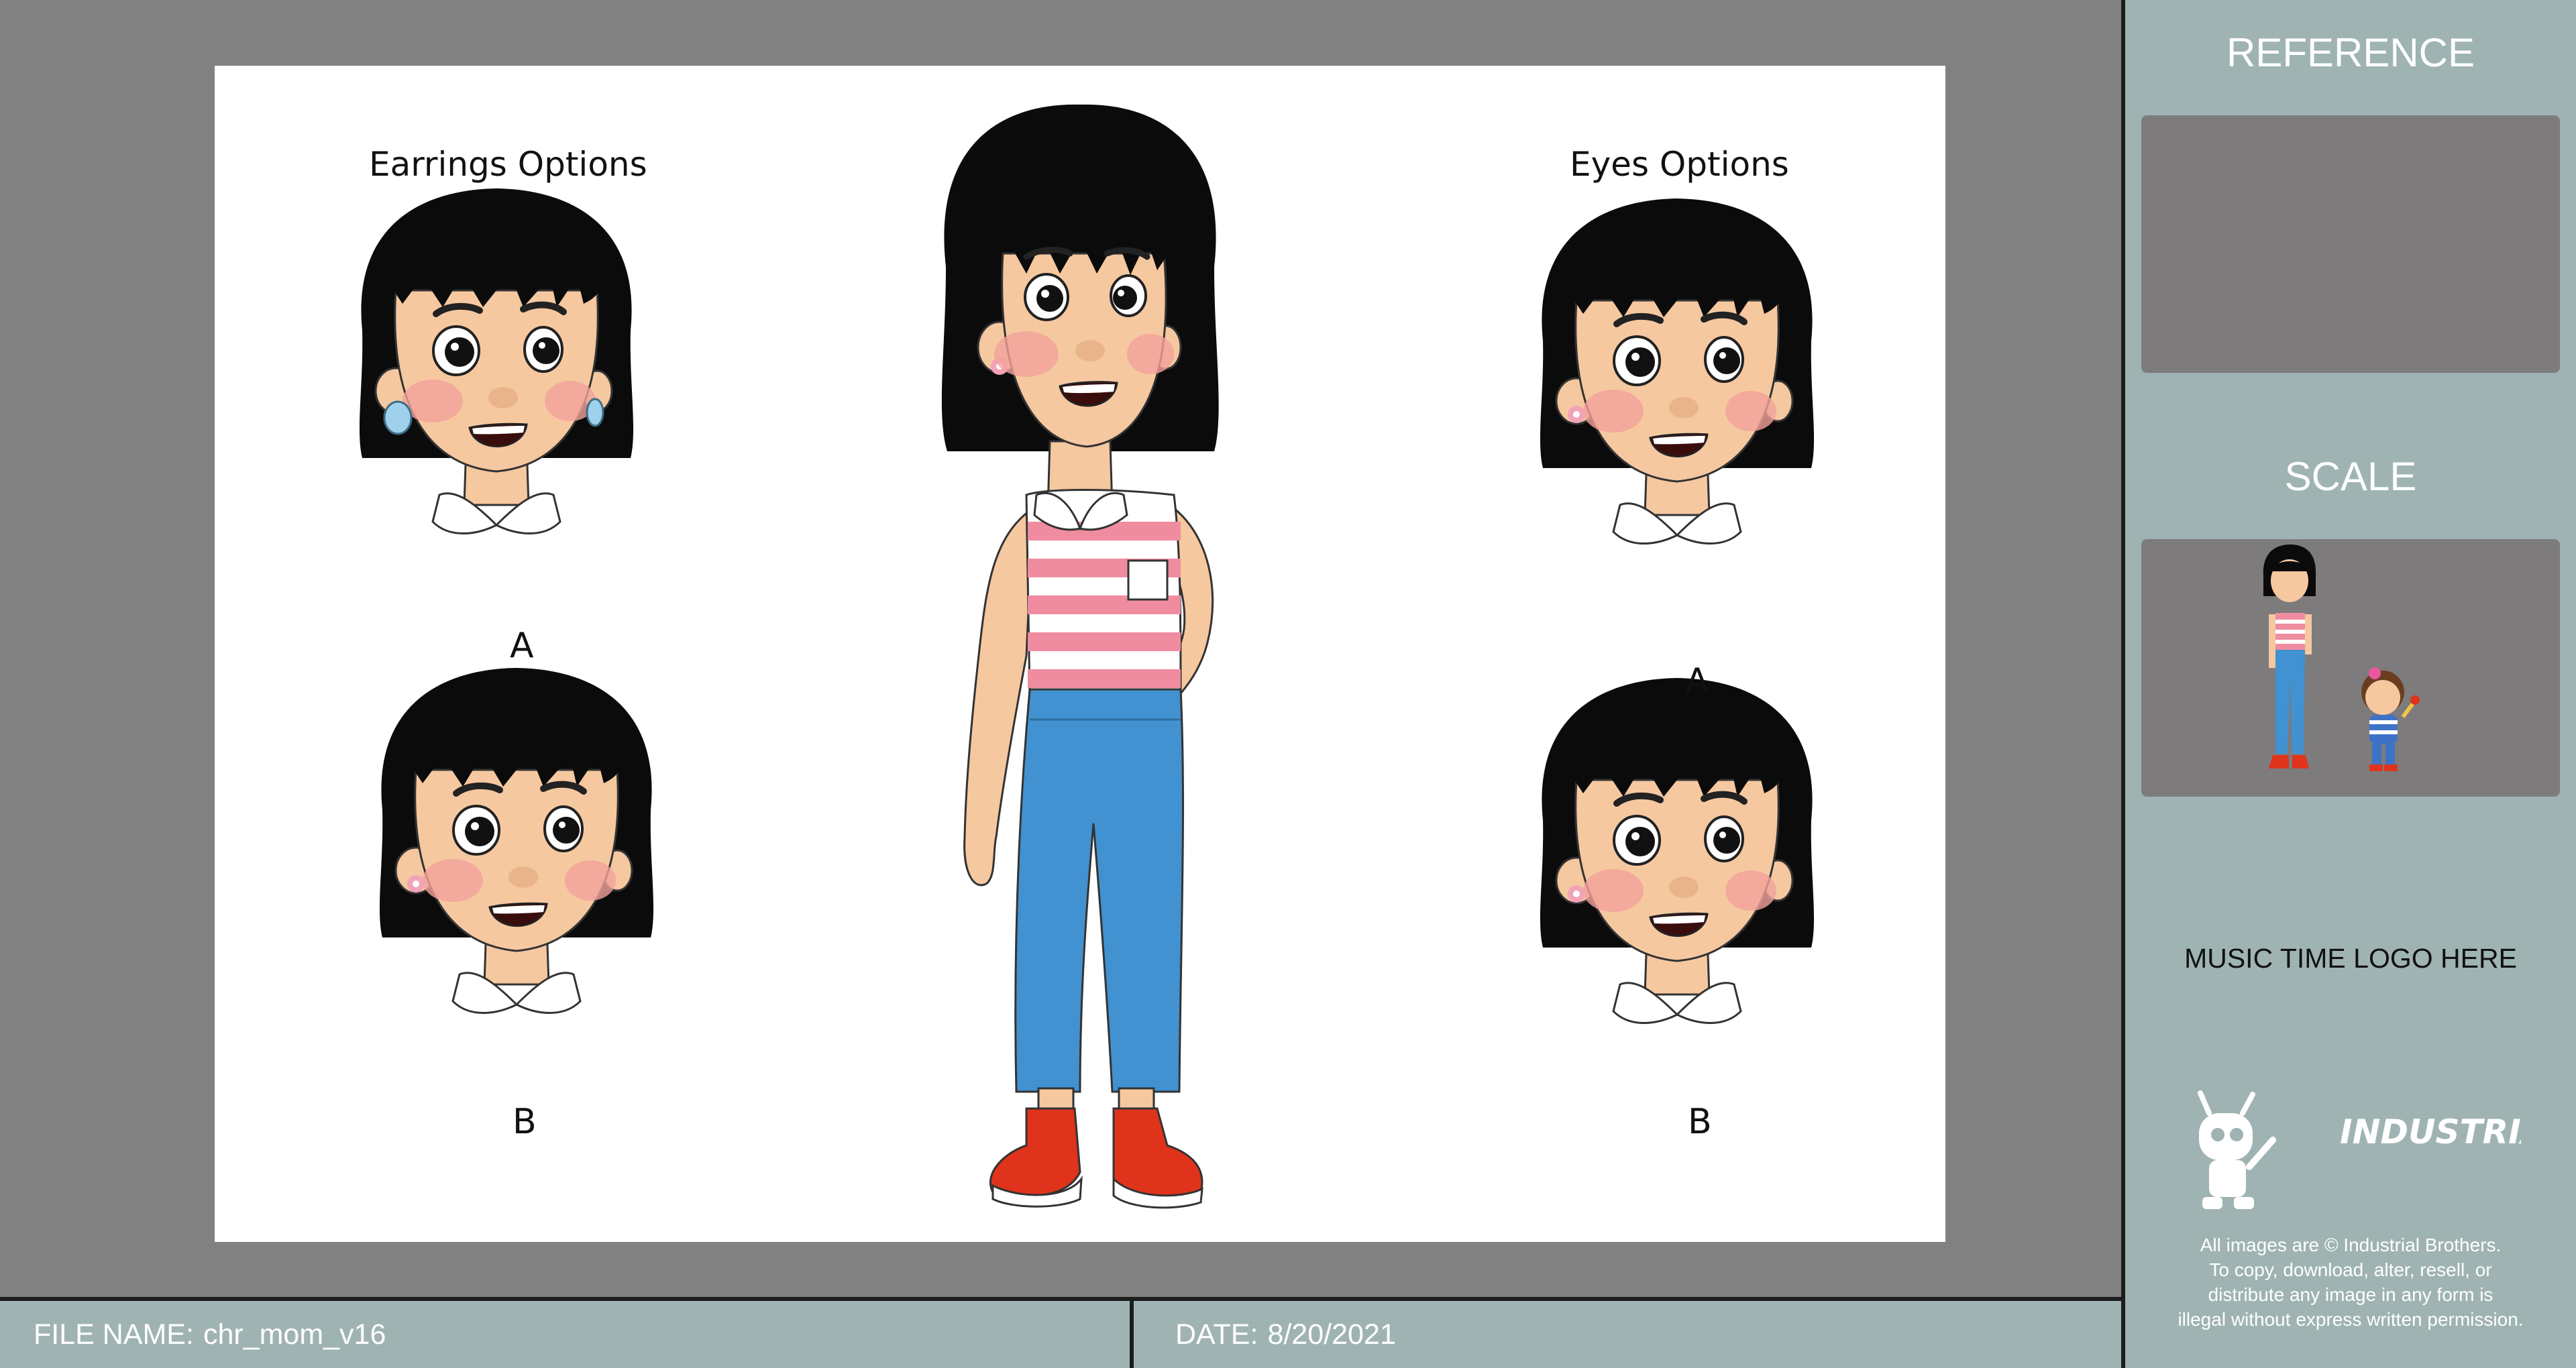  What do you see at coordinates (508, 164) in the screenshot?
I see `earrings-options-title: Earrings Options` at bounding box center [508, 164].